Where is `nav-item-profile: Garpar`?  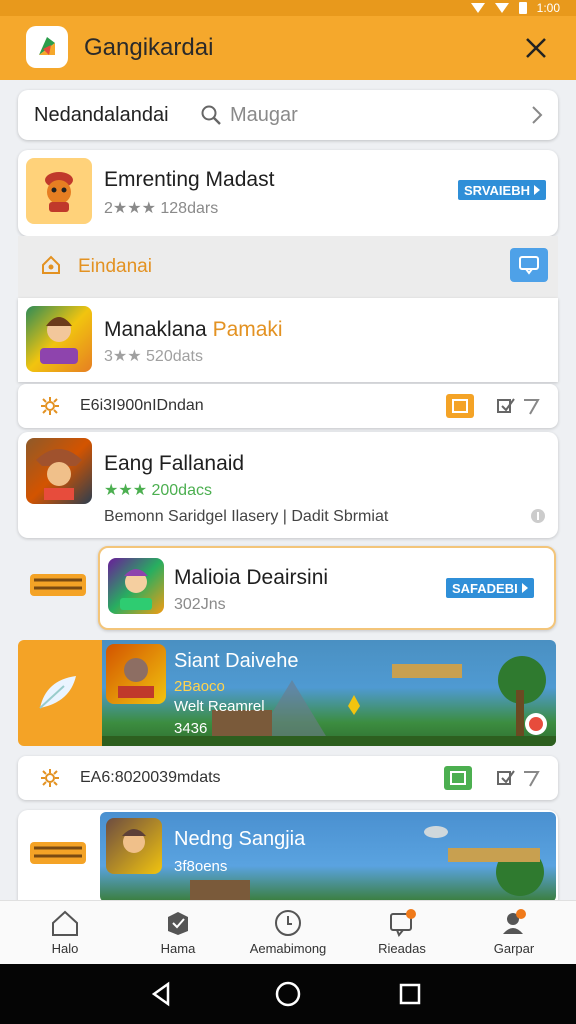 nav-item-profile: Garpar is located at coordinates (514, 931).